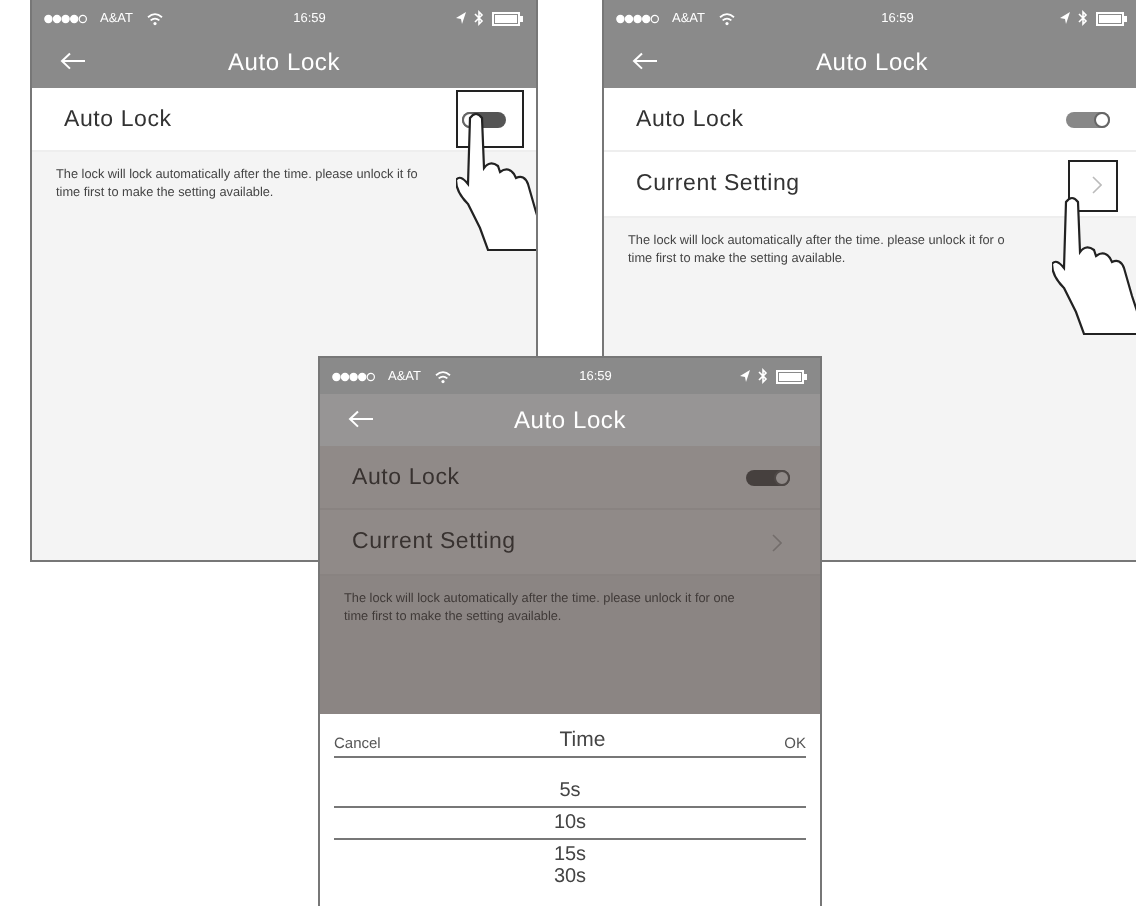 Image resolution: width=1136 pixels, height=906 pixels. What do you see at coordinates (570, 823) in the screenshot?
I see `picker-option: 10s` at bounding box center [570, 823].